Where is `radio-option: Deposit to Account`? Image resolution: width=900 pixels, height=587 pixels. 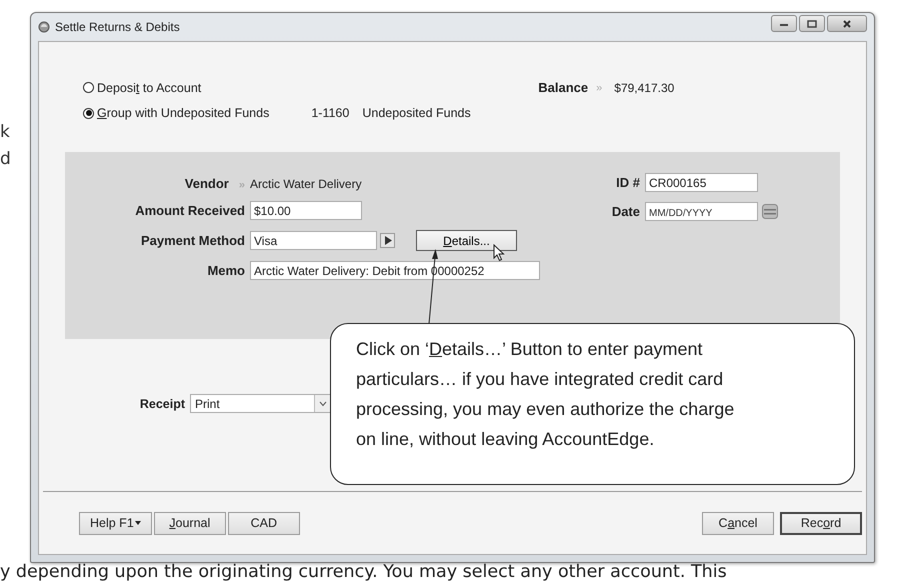
radio-option: Deposit to Account is located at coordinates (142, 87).